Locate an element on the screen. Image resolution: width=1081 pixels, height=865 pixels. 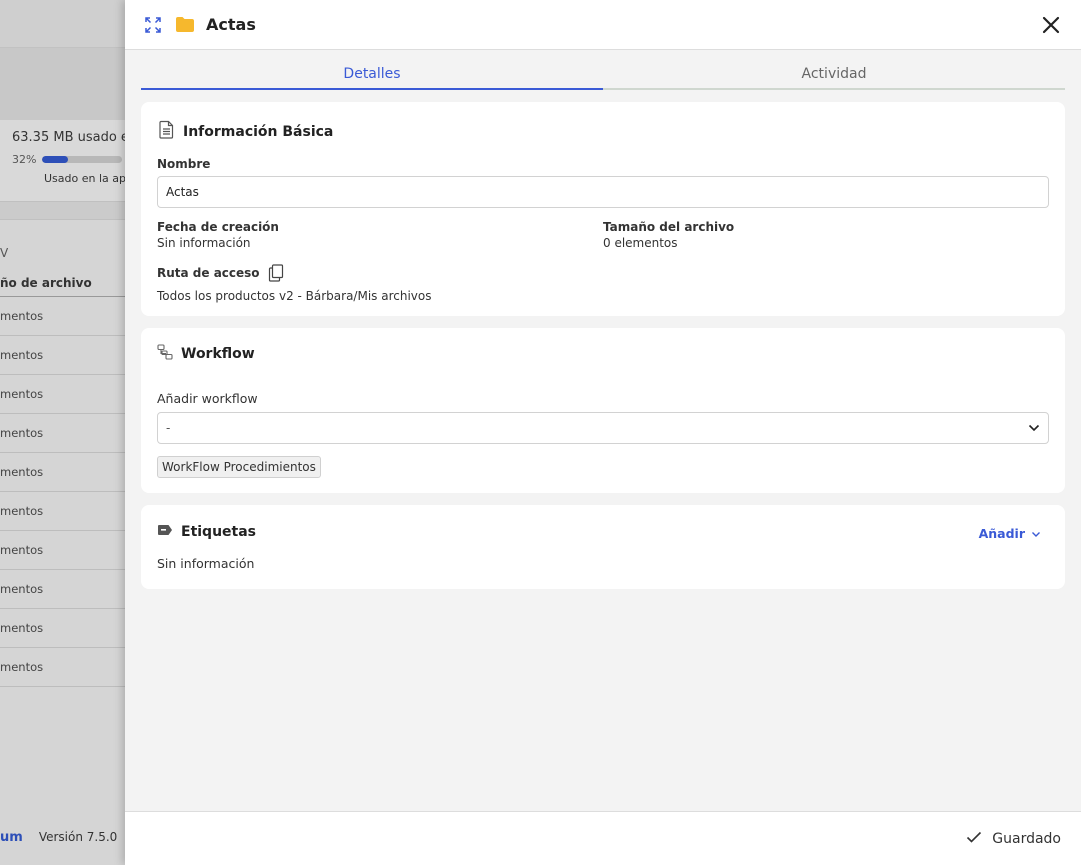
add-tag-label: Añadir is located at coordinates (1001, 533).